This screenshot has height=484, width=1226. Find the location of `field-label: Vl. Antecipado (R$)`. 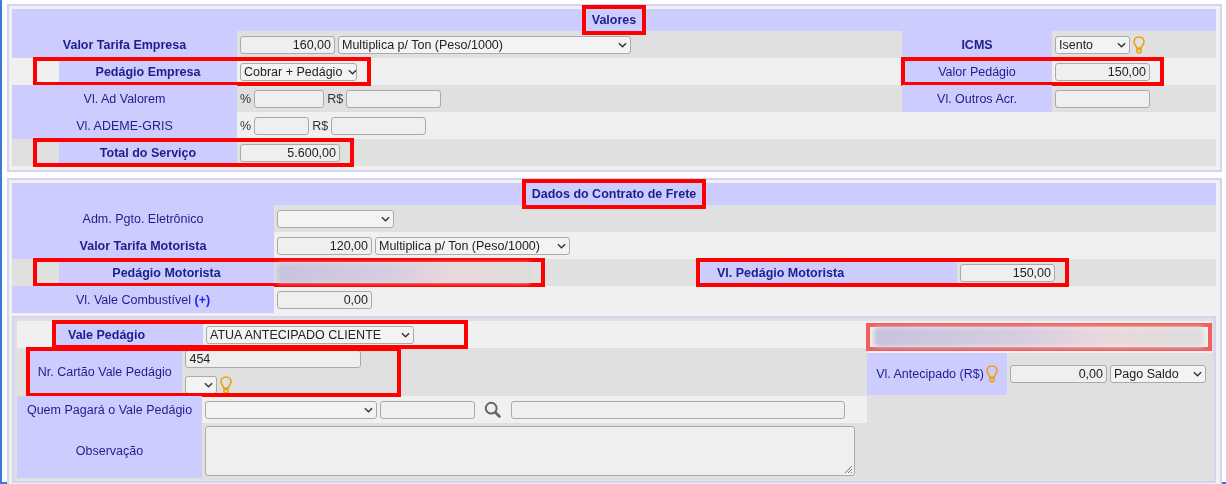

field-label: Vl. Antecipado (R$) is located at coordinates (930, 374).